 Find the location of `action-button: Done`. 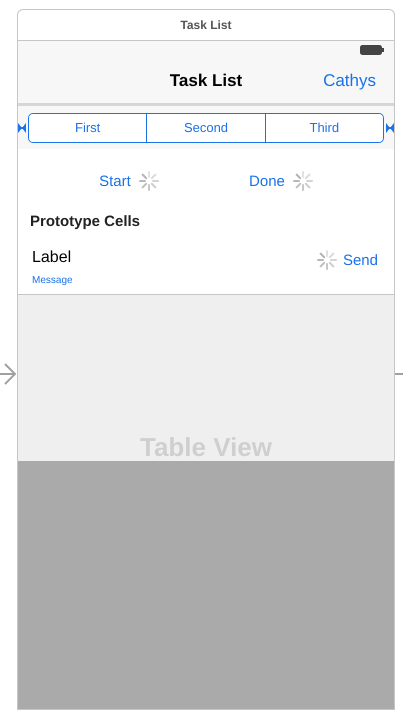

action-button: Done is located at coordinates (267, 181).